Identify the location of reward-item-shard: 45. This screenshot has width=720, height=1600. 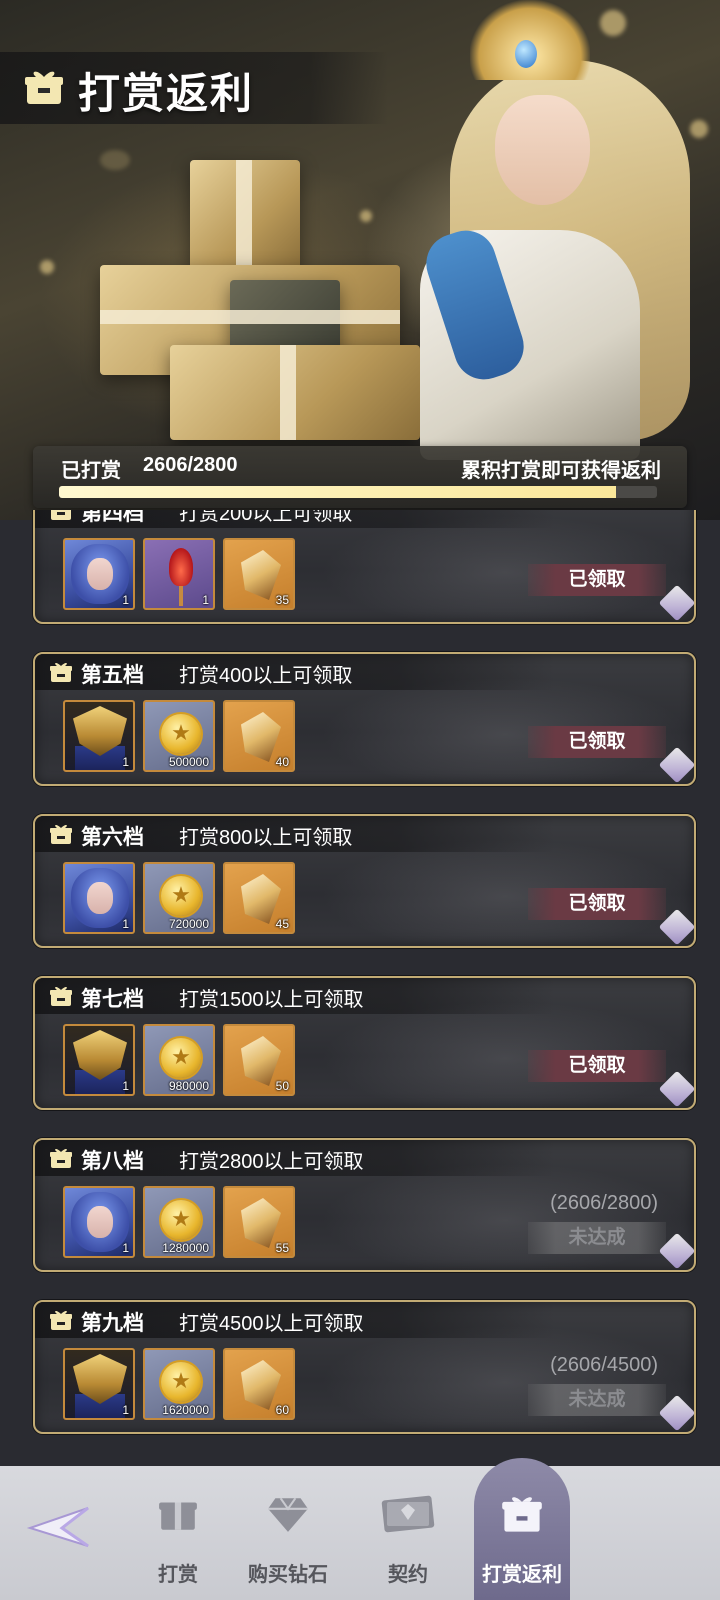
(259, 898).